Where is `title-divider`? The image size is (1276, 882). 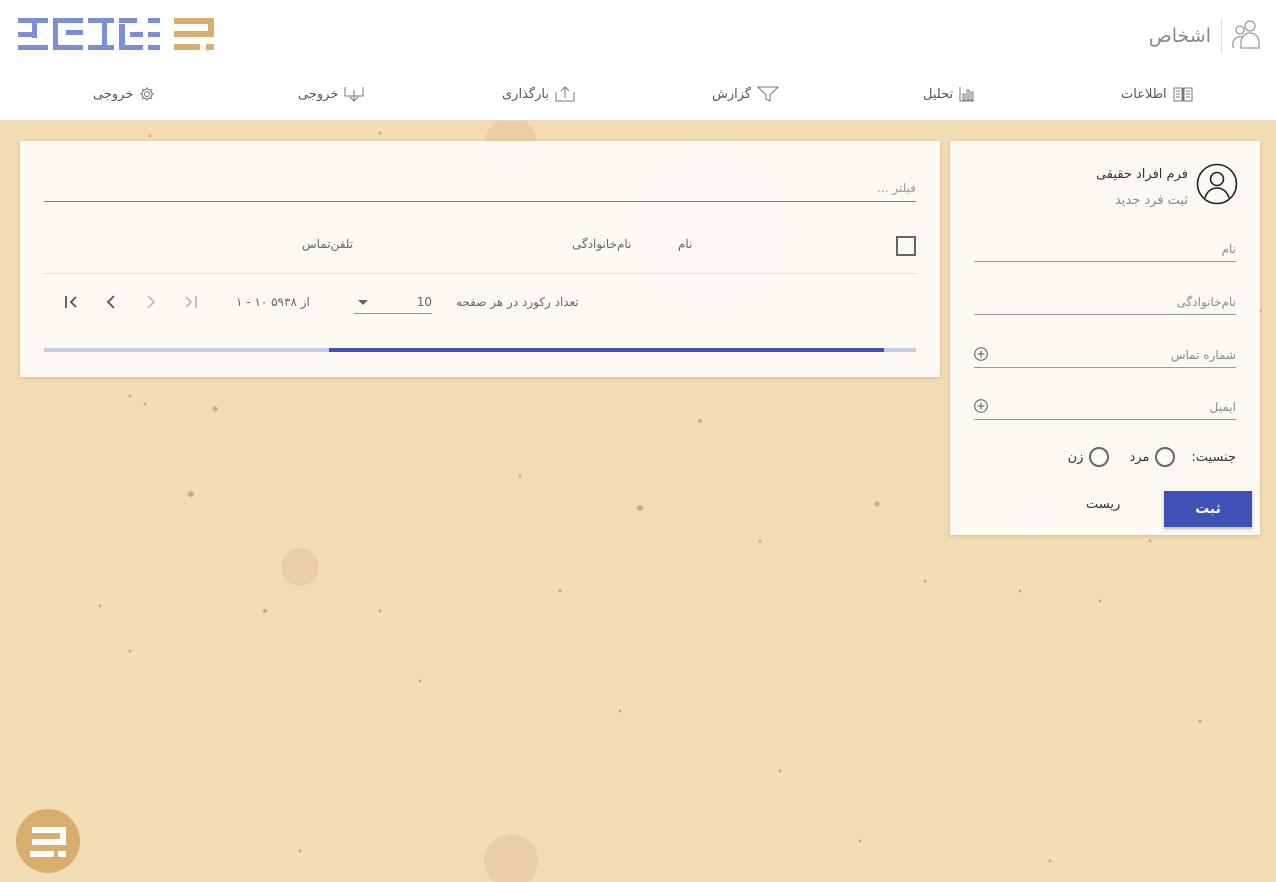 title-divider is located at coordinates (1221, 36).